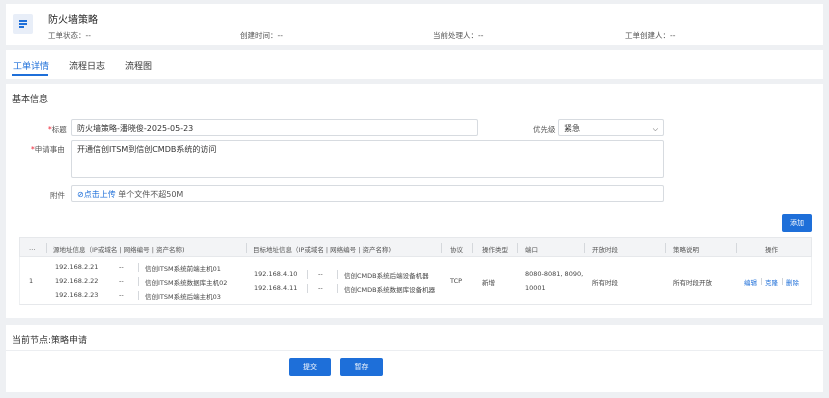 The height and width of the screenshot is (398, 829). I want to click on protocol-cell: TCP, so click(456, 281).